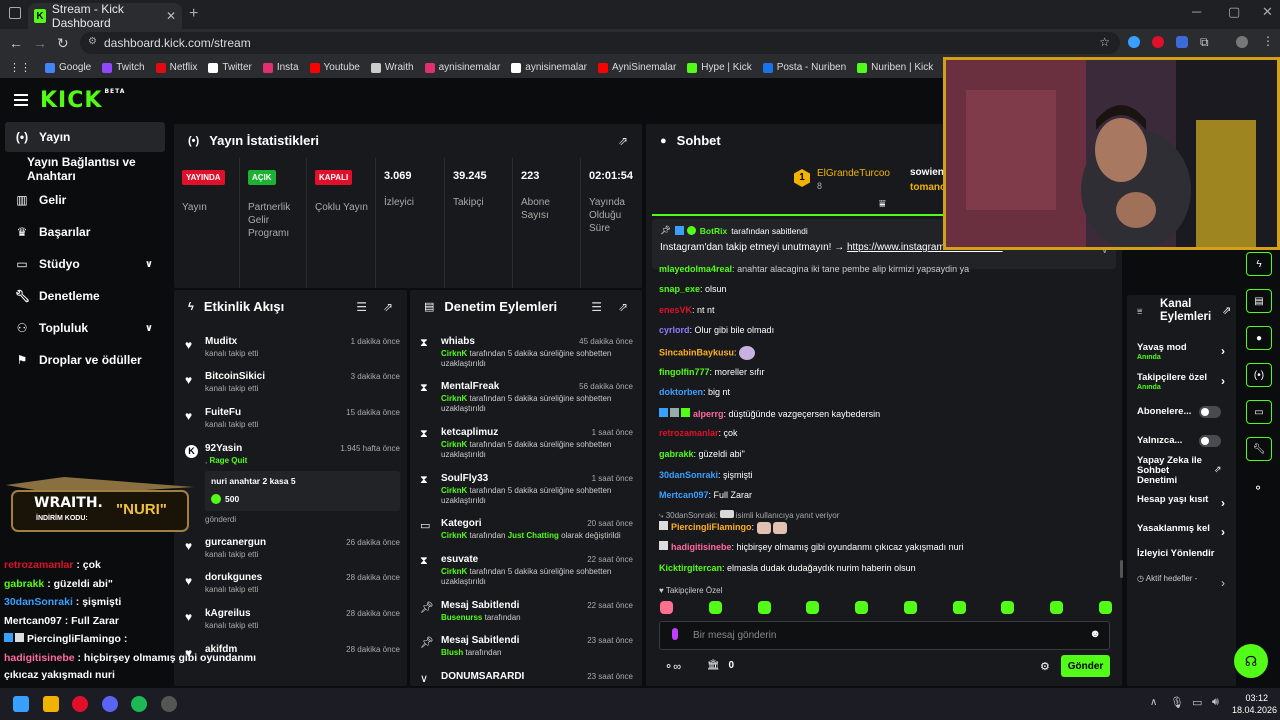 The width and height of the screenshot is (1280, 720). Describe the element at coordinates (679, 289) in the screenshot. I see `chat-username: snap_exe` at that location.